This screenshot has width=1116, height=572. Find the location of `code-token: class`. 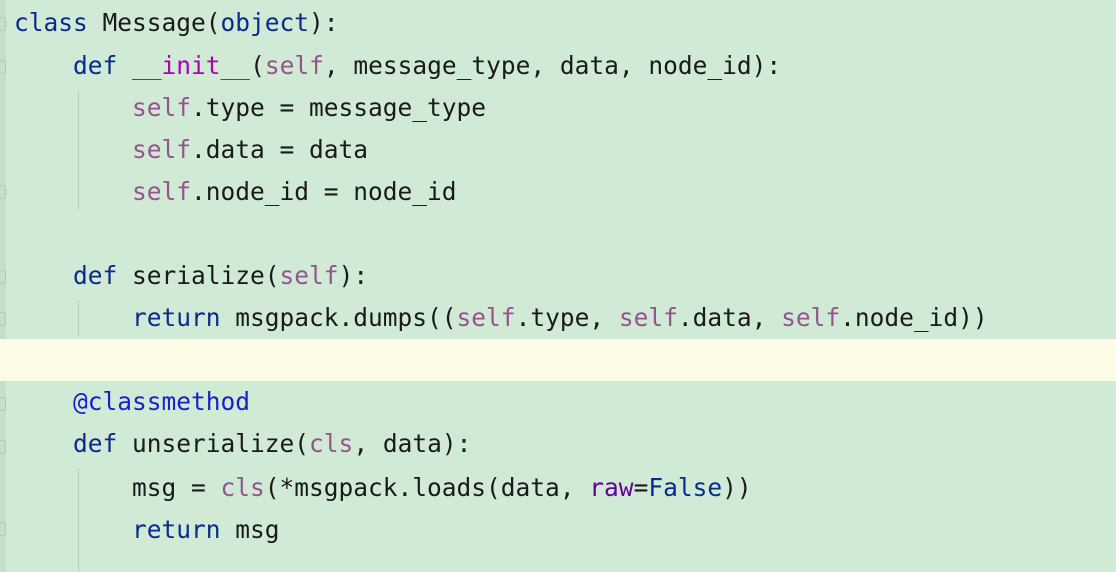

code-token: class is located at coordinates (51, 22).